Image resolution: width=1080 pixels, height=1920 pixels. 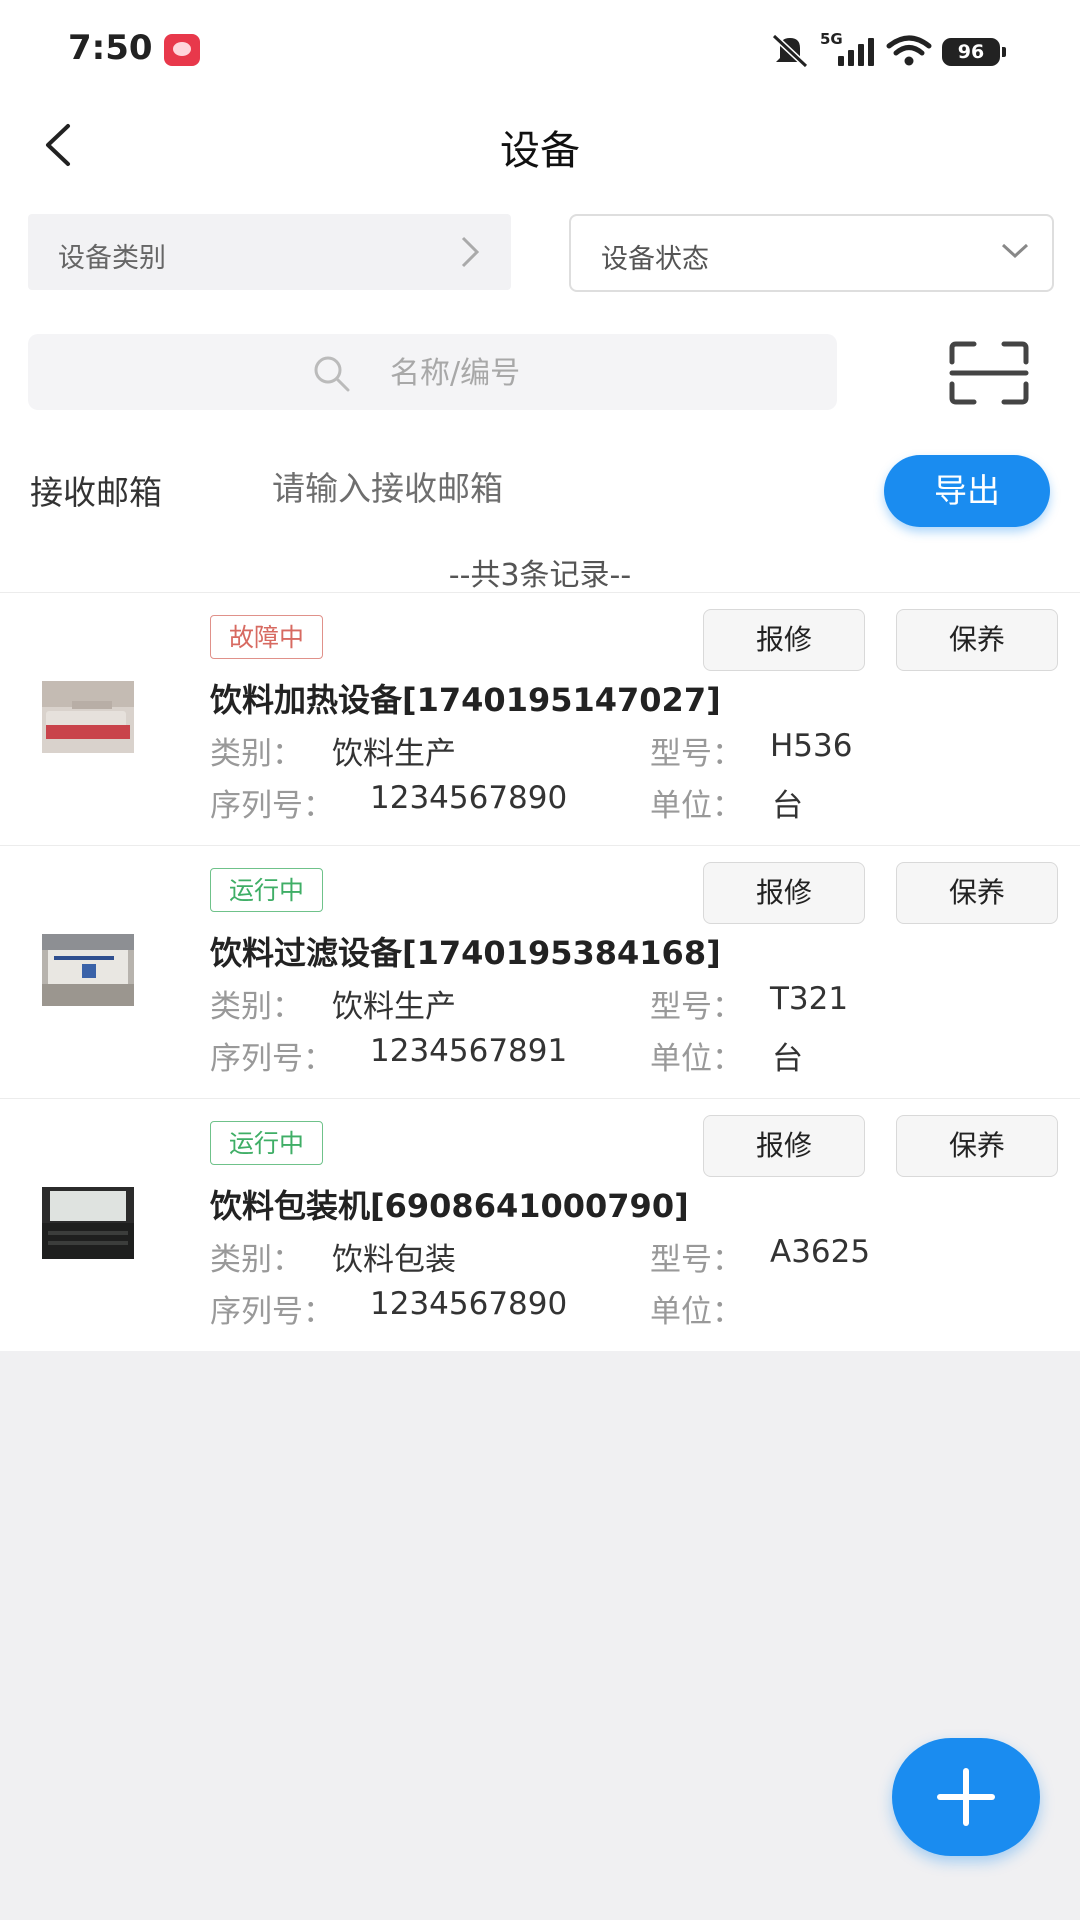 I want to click on category-filter: 设备类别, so click(x=269, y=252).